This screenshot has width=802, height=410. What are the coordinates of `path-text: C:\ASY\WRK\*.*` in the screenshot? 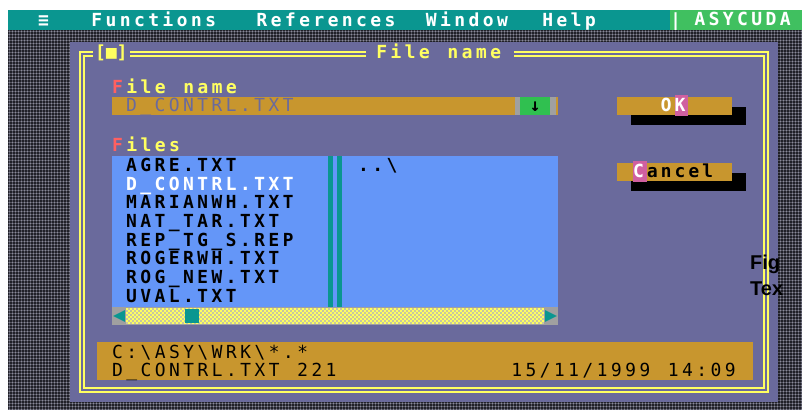 It's located at (212, 353).